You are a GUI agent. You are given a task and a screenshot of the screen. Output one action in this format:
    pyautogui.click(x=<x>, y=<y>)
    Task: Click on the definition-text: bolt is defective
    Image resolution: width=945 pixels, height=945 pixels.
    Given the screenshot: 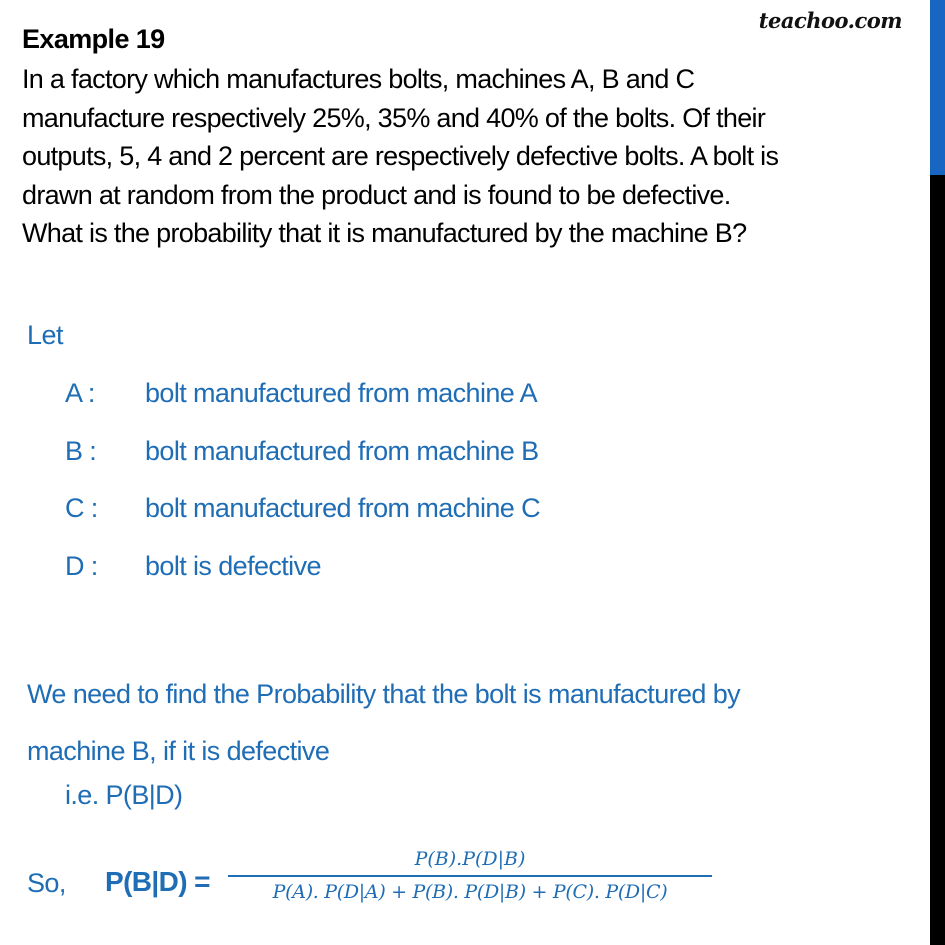 What is the action you would take?
    pyautogui.click(x=233, y=566)
    